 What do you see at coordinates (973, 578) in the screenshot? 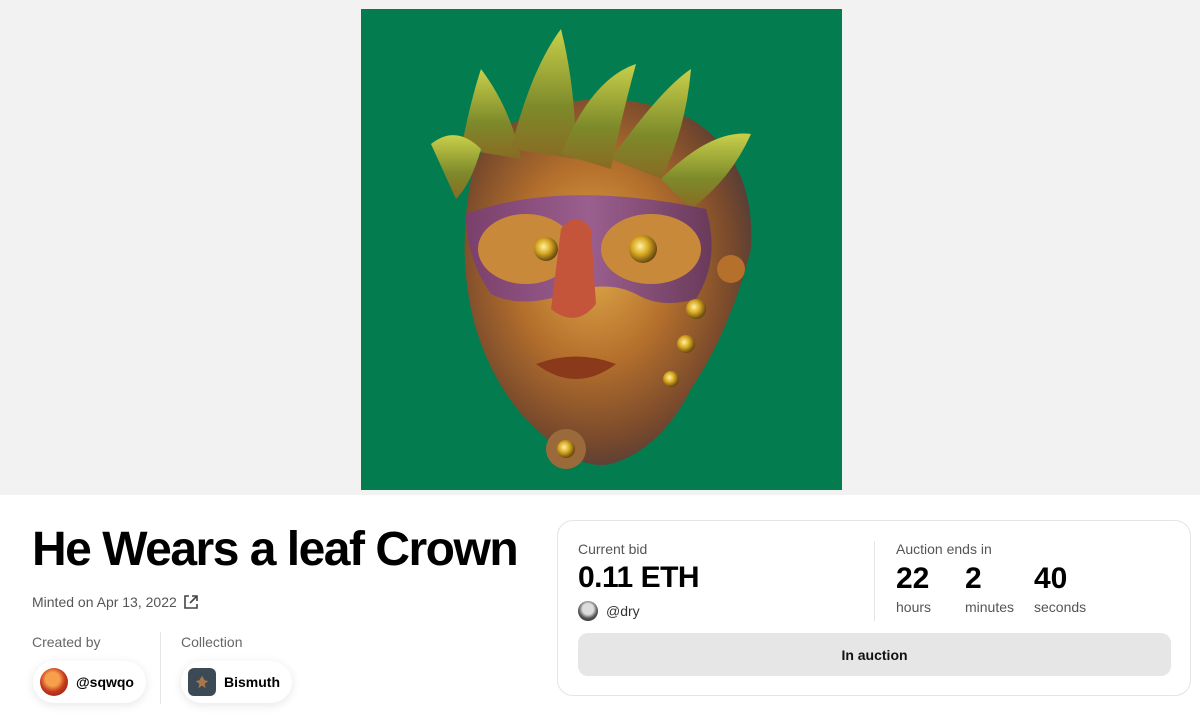
I see `timer-minutes-value: 2` at bounding box center [973, 578].